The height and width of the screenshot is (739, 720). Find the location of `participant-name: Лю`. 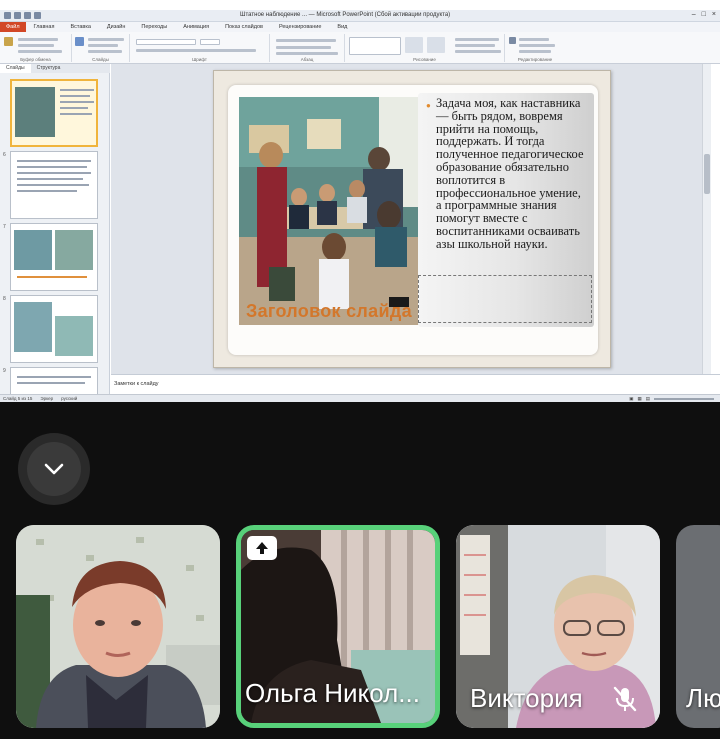

participant-name: Лю is located at coordinates (703, 698).